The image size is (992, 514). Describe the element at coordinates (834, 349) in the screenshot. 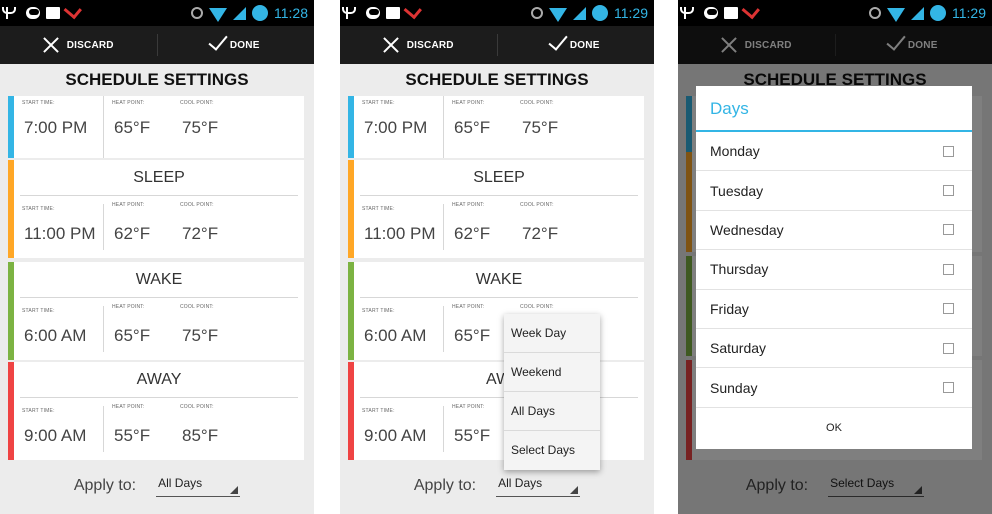

I see `day-item-saturday: Saturday` at that location.